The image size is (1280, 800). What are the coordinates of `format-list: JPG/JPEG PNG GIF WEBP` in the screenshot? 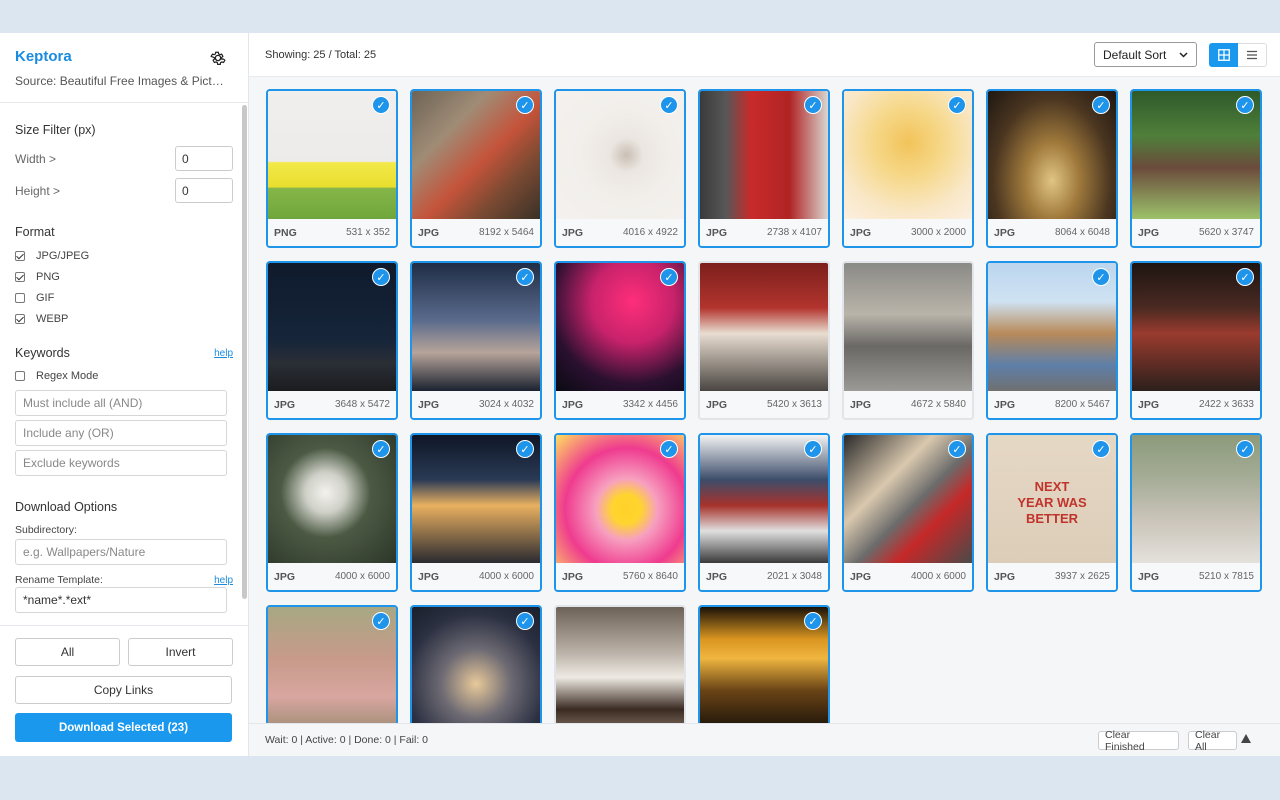 It's located at (124, 287).